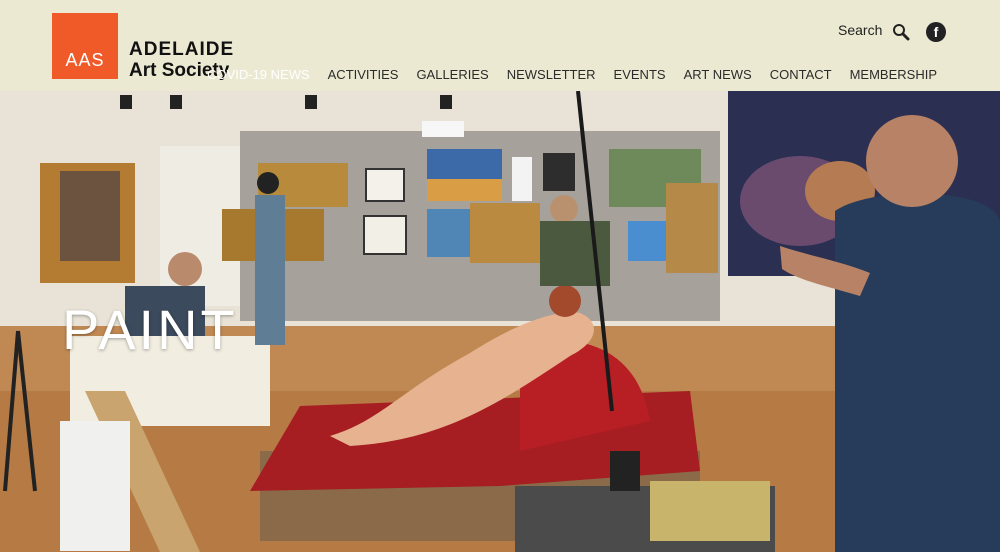  What do you see at coordinates (860, 30) in the screenshot?
I see `search-label: Search` at bounding box center [860, 30].